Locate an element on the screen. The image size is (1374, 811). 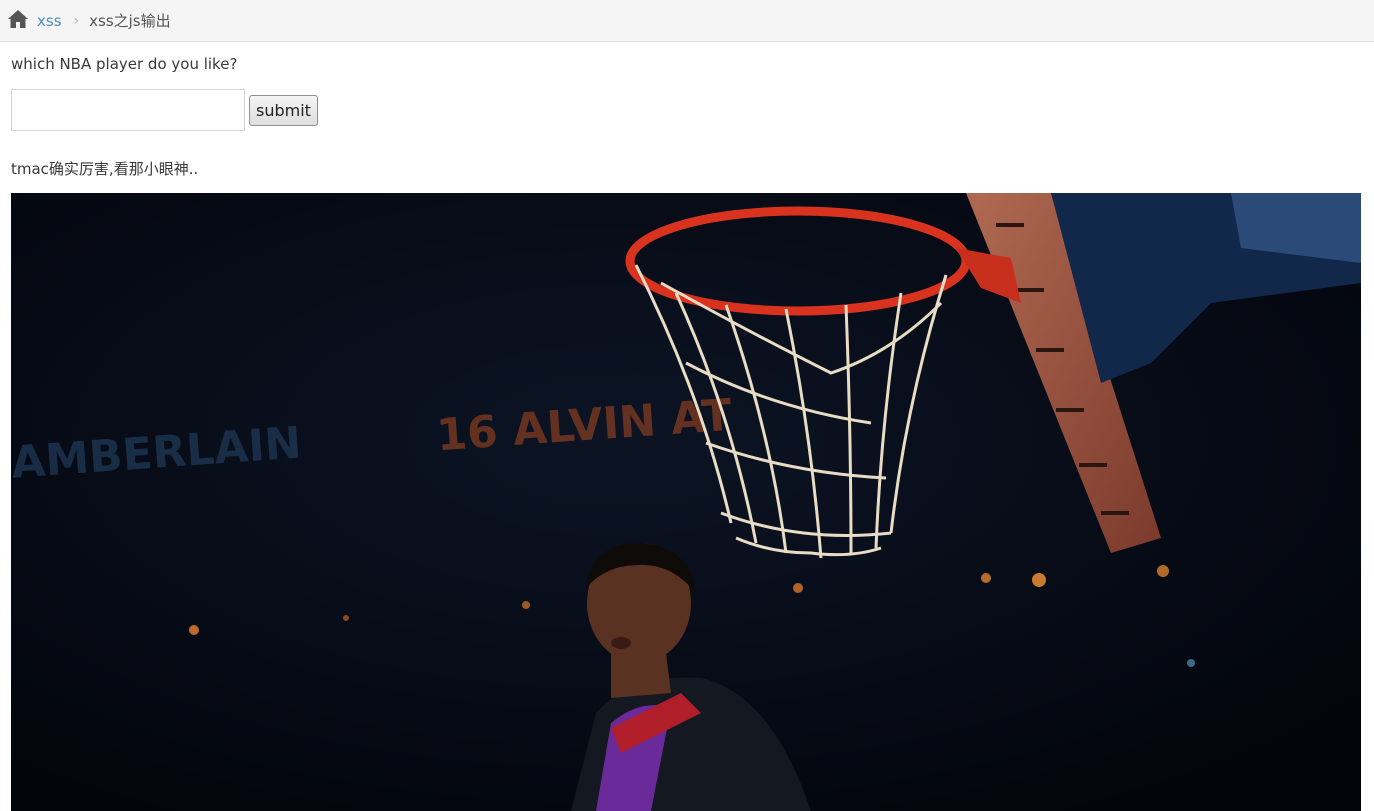
result-message: tmac确实厉害,看那小眼神.. is located at coordinates (105, 169).